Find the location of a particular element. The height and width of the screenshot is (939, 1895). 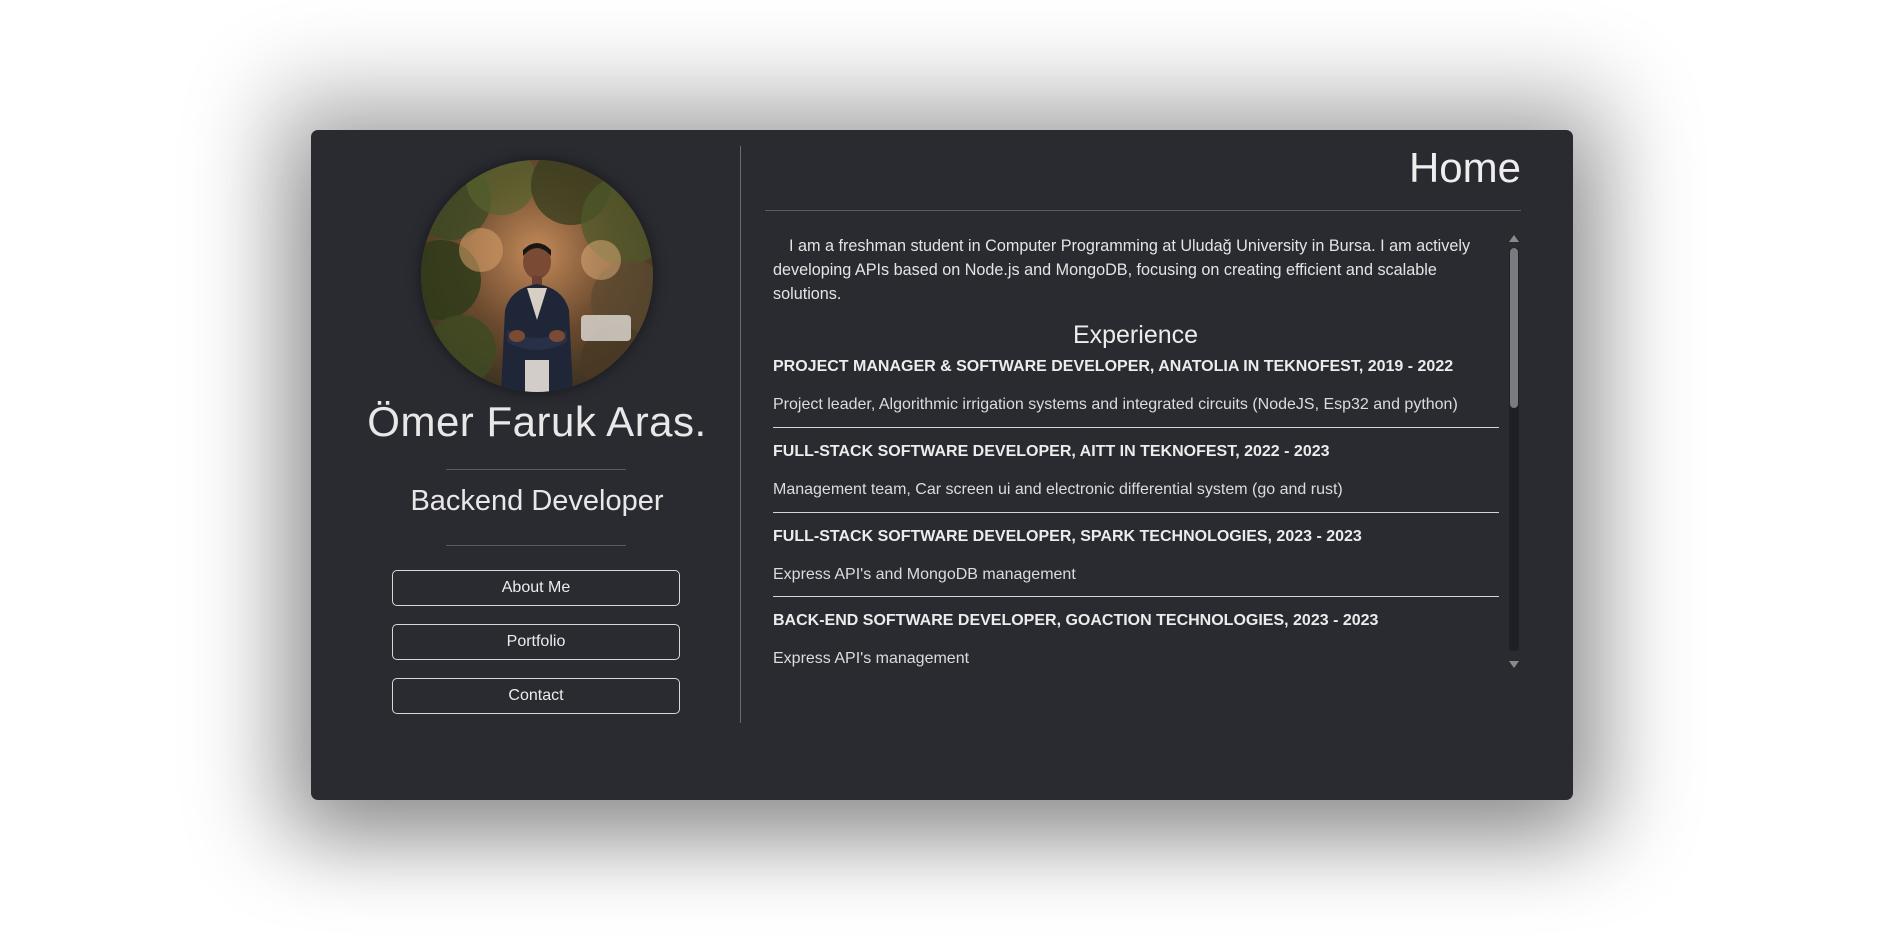

role-divider is located at coordinates (536, 545).